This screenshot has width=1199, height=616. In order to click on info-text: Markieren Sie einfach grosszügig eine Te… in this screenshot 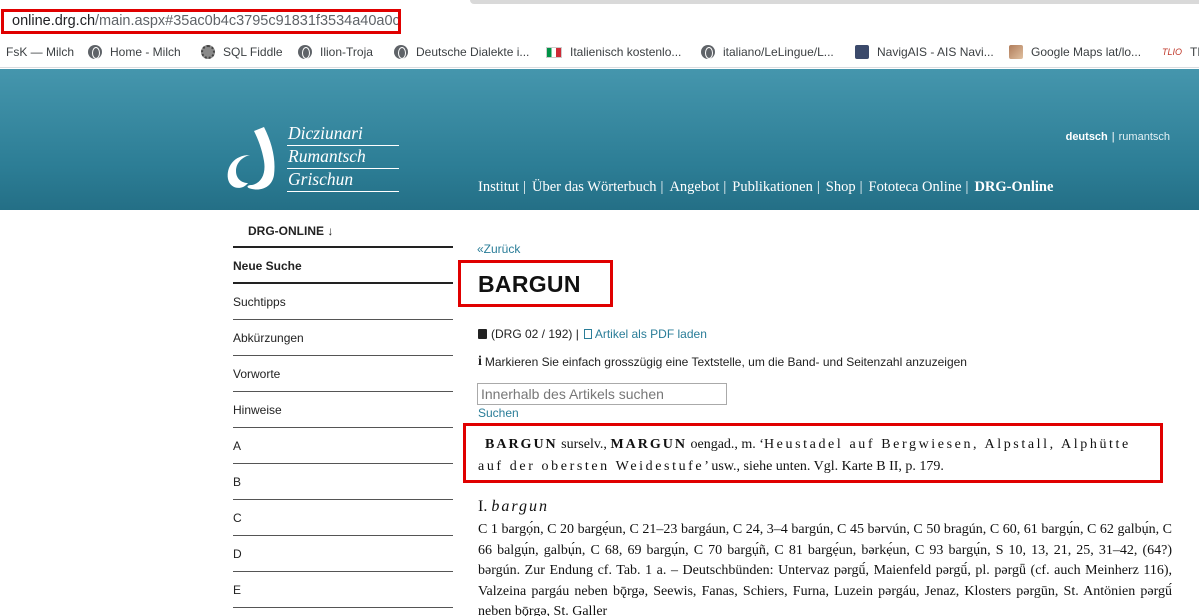, I will do `click(725, 362)`.